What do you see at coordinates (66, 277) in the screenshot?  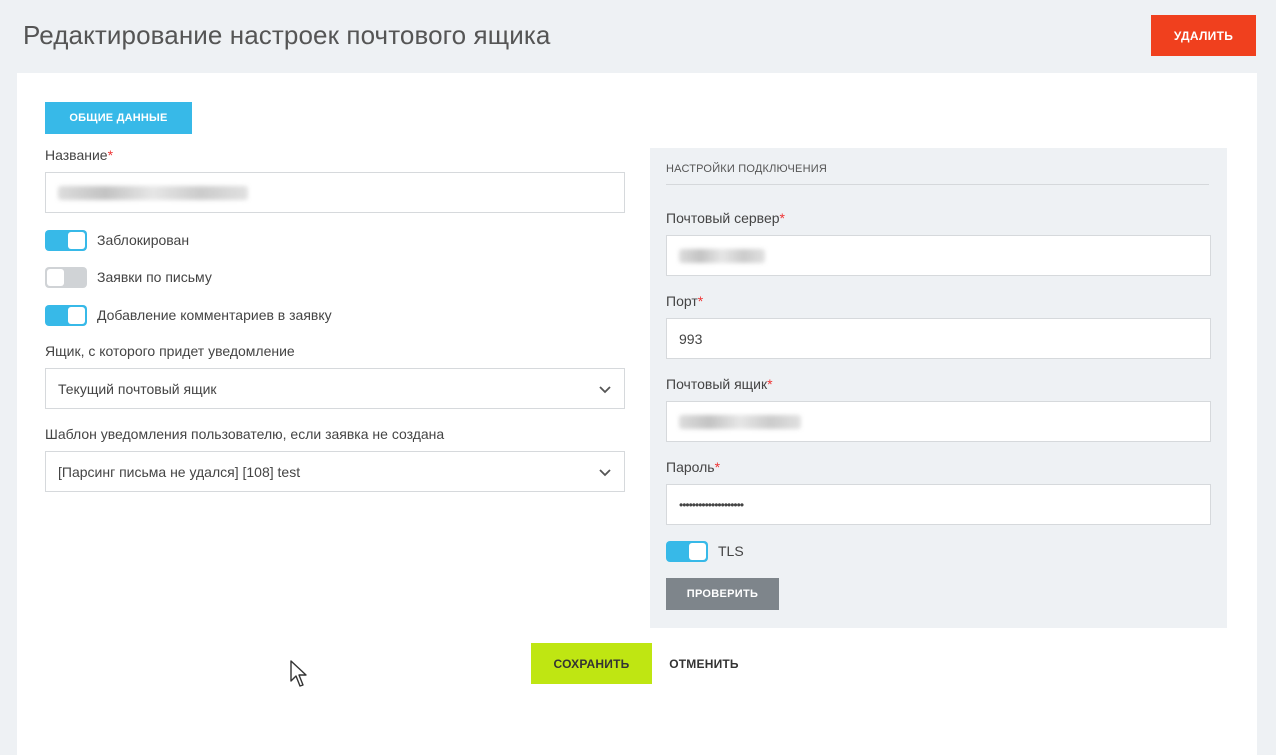 I see `requests-by-email-toggle` at bounding box center [66, 277].